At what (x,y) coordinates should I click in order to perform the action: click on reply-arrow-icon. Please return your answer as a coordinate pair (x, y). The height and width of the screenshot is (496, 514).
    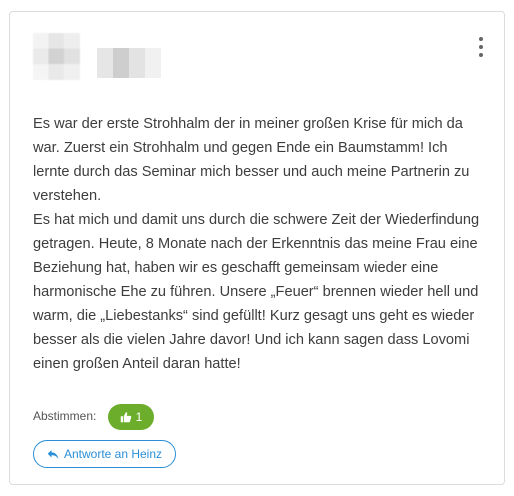
    Looking at the image, I should click on (53, 454).